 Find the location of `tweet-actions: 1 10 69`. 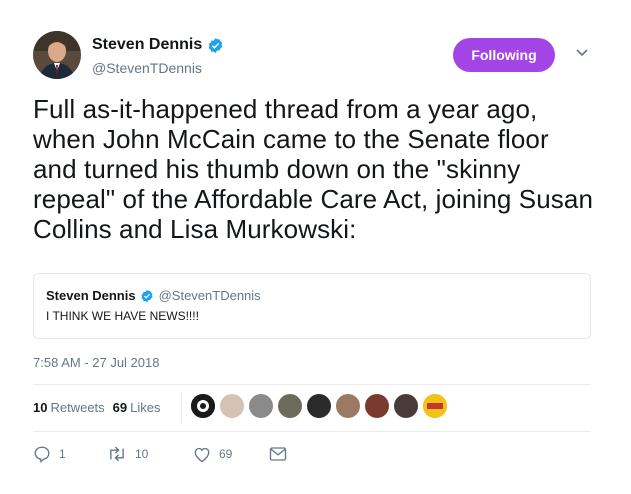

tweet-actions: 1 10 69 is located at coordinates (160, 454).